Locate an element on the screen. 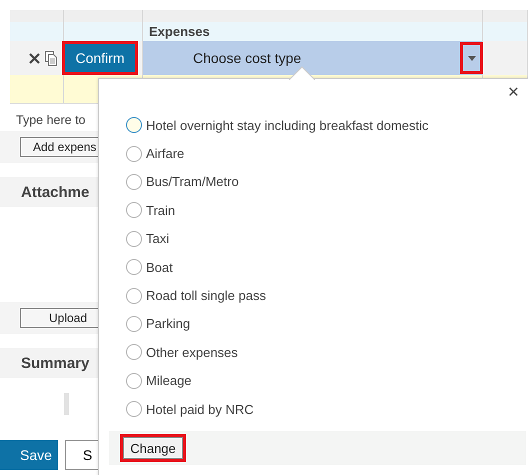 The height and width of the screenshot is (475, 528). radio-option: Bus/Tram/Metro is located at coordinates (327, 182).